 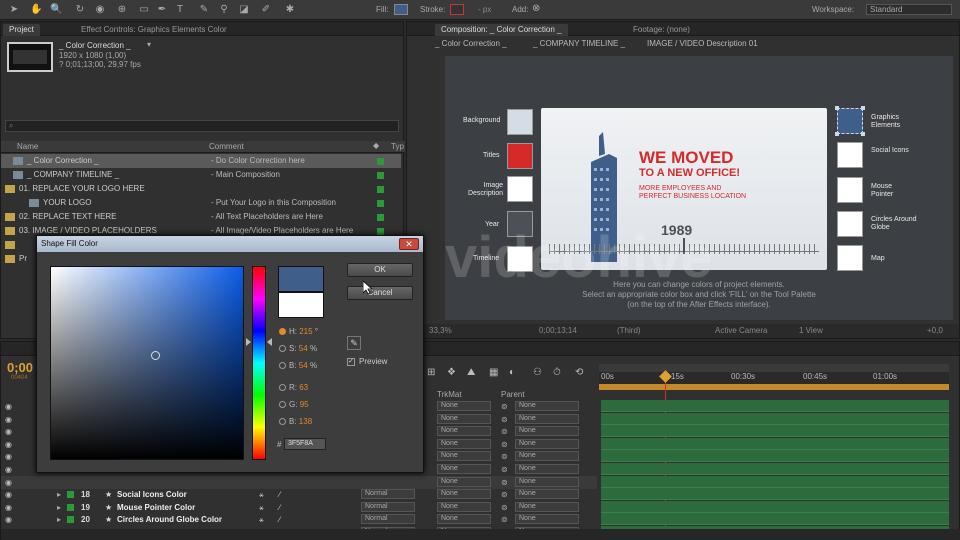 What do you see at coordinates (351, 362) in the screenshot?
I see `preview-checkbox: ✓` at bounding box center [351, 362].